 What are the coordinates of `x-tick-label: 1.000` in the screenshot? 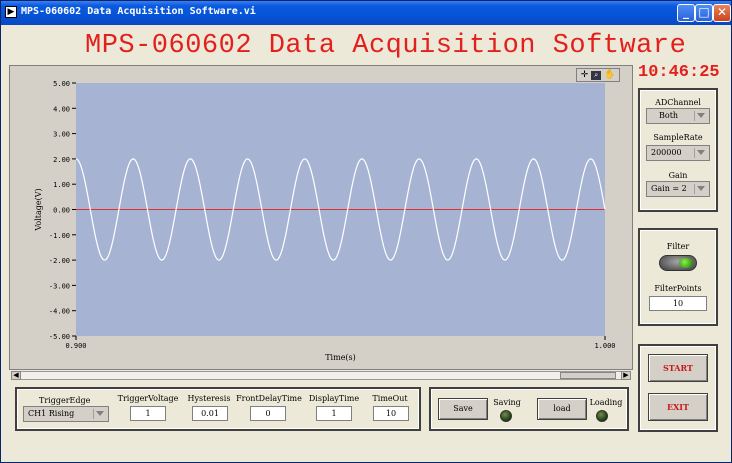 It's located at (604, 346).